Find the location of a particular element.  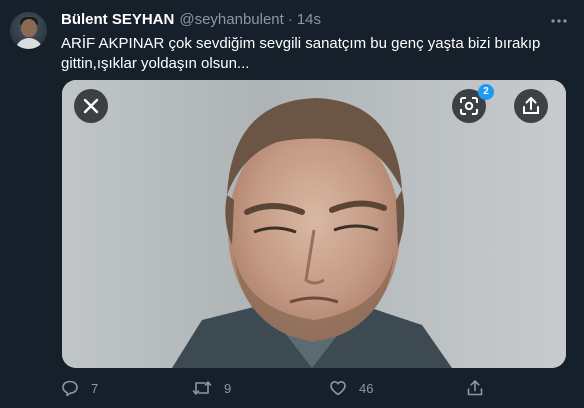

tweet-header: Bülent SEYHAN @seyhanbulent · 14s is located at coordinates (191, 21).